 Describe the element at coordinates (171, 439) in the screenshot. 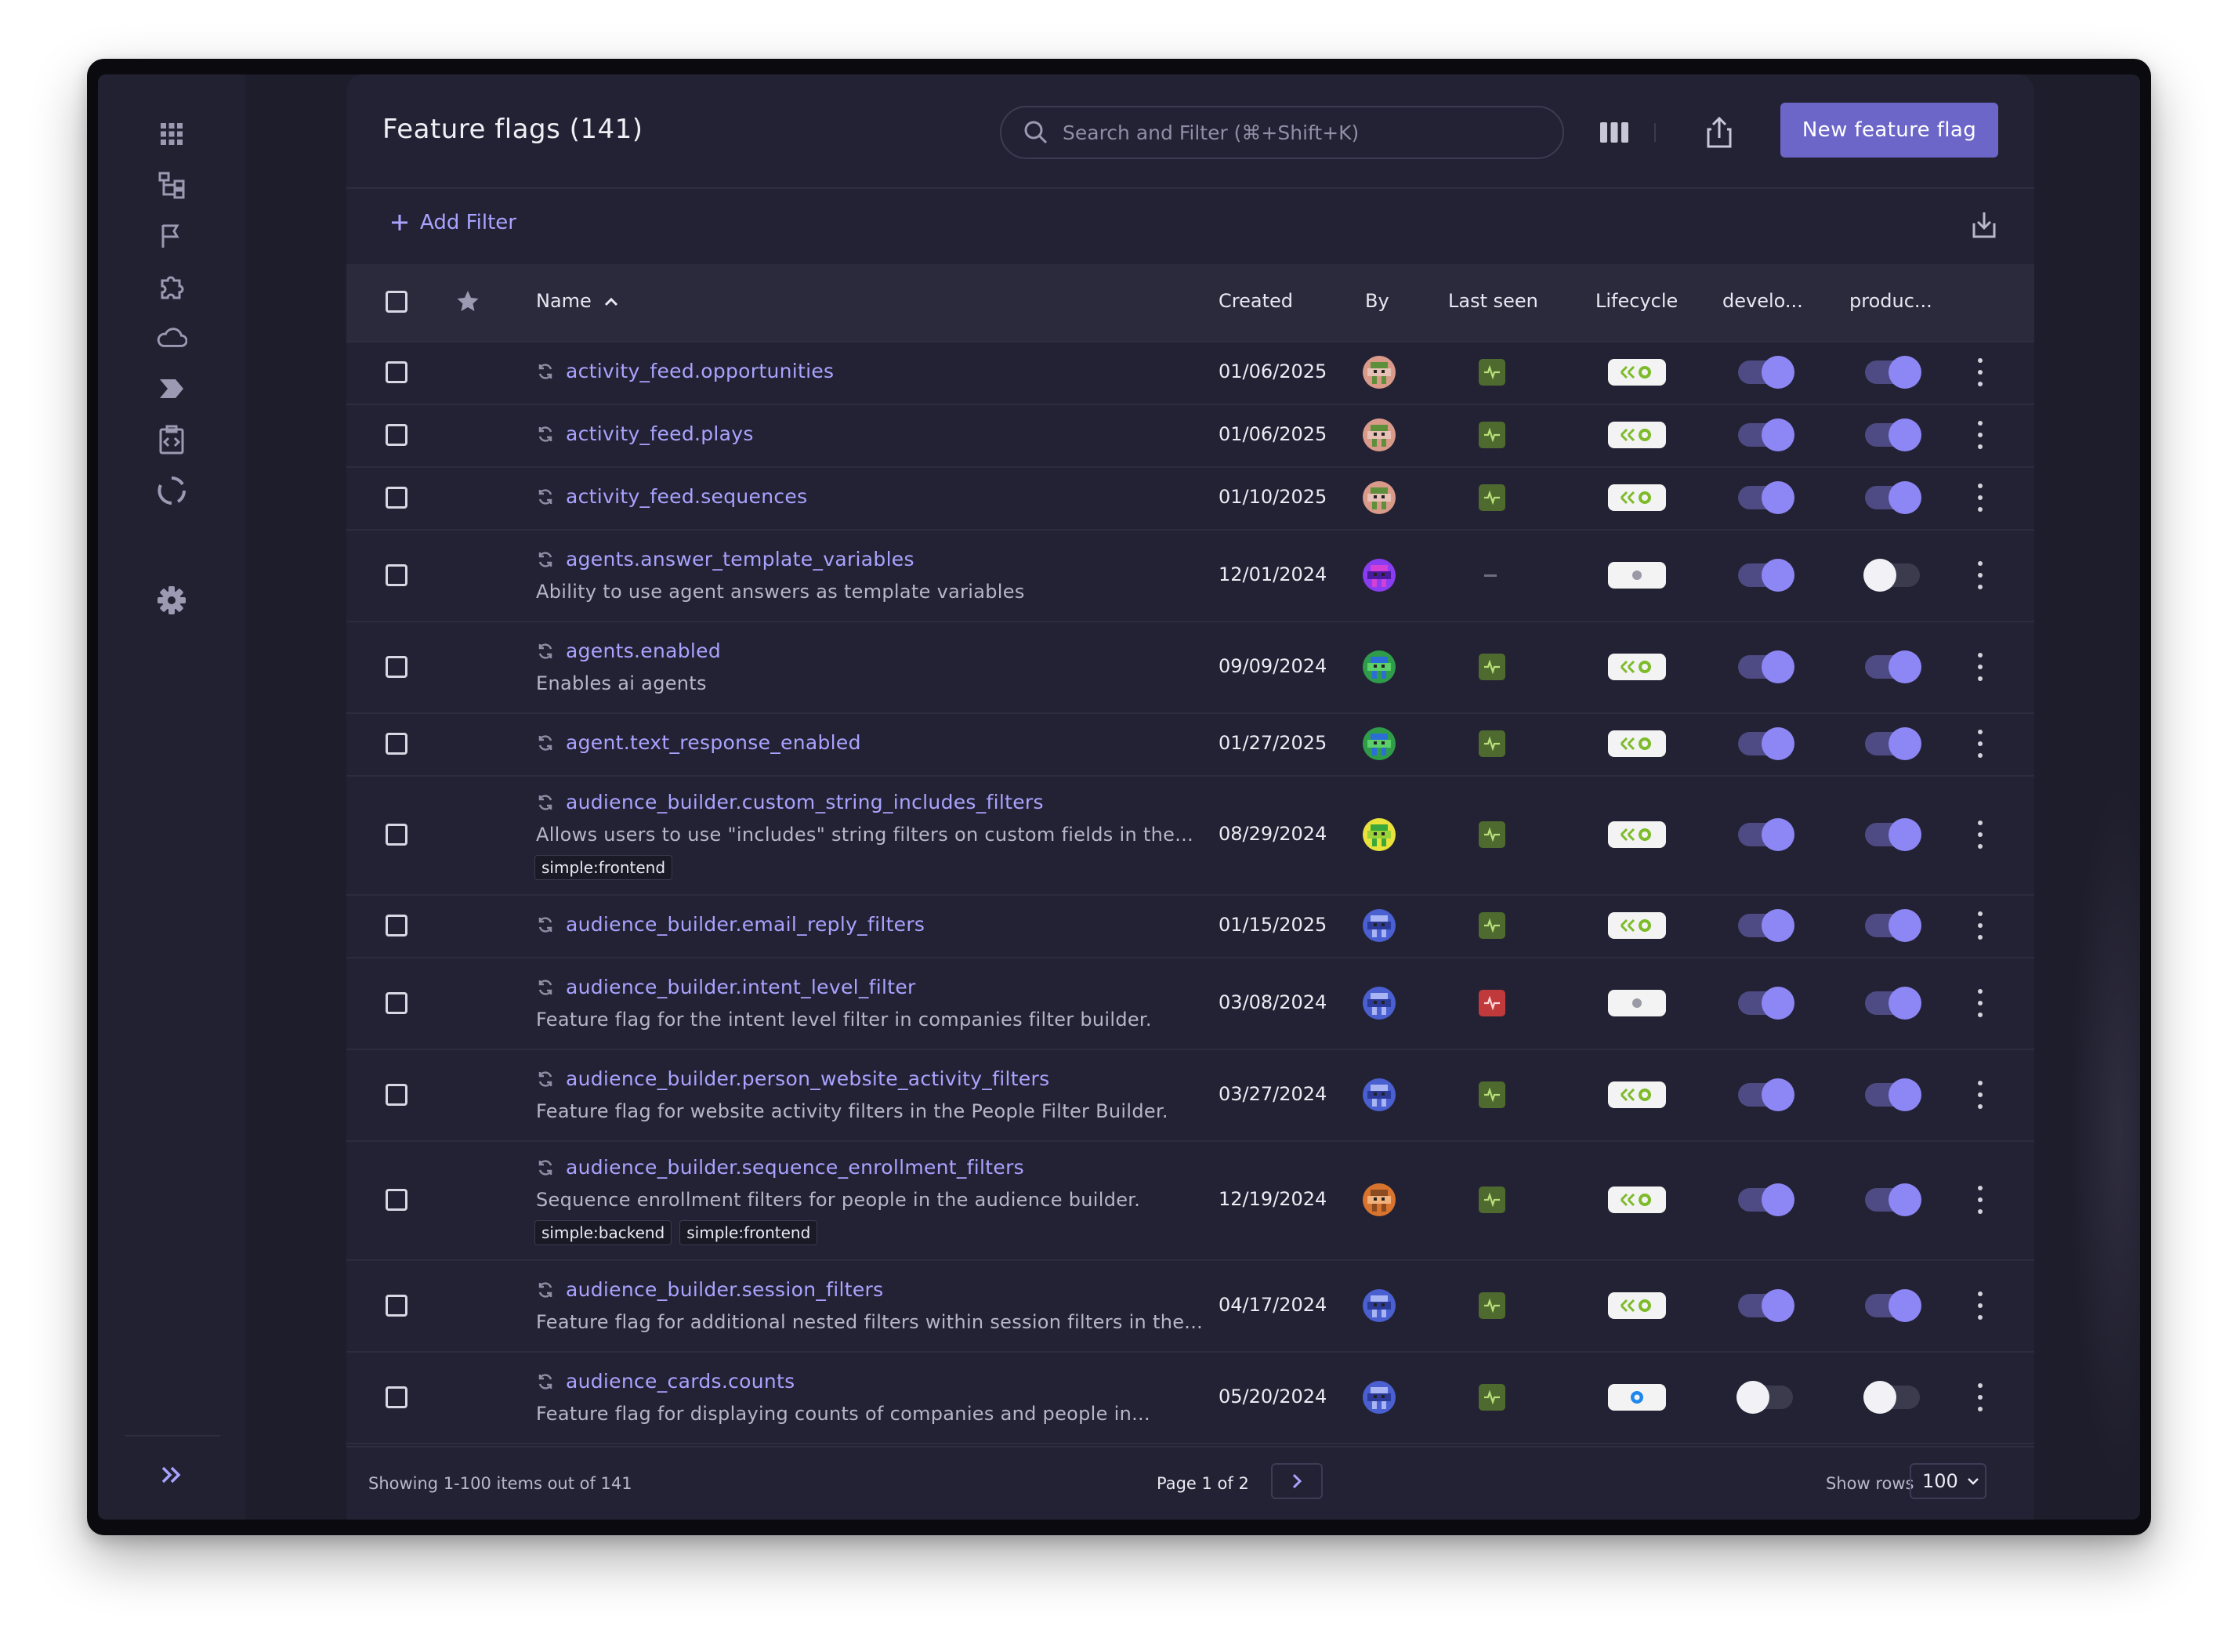

I see `clipboard-code-icon` at that location.